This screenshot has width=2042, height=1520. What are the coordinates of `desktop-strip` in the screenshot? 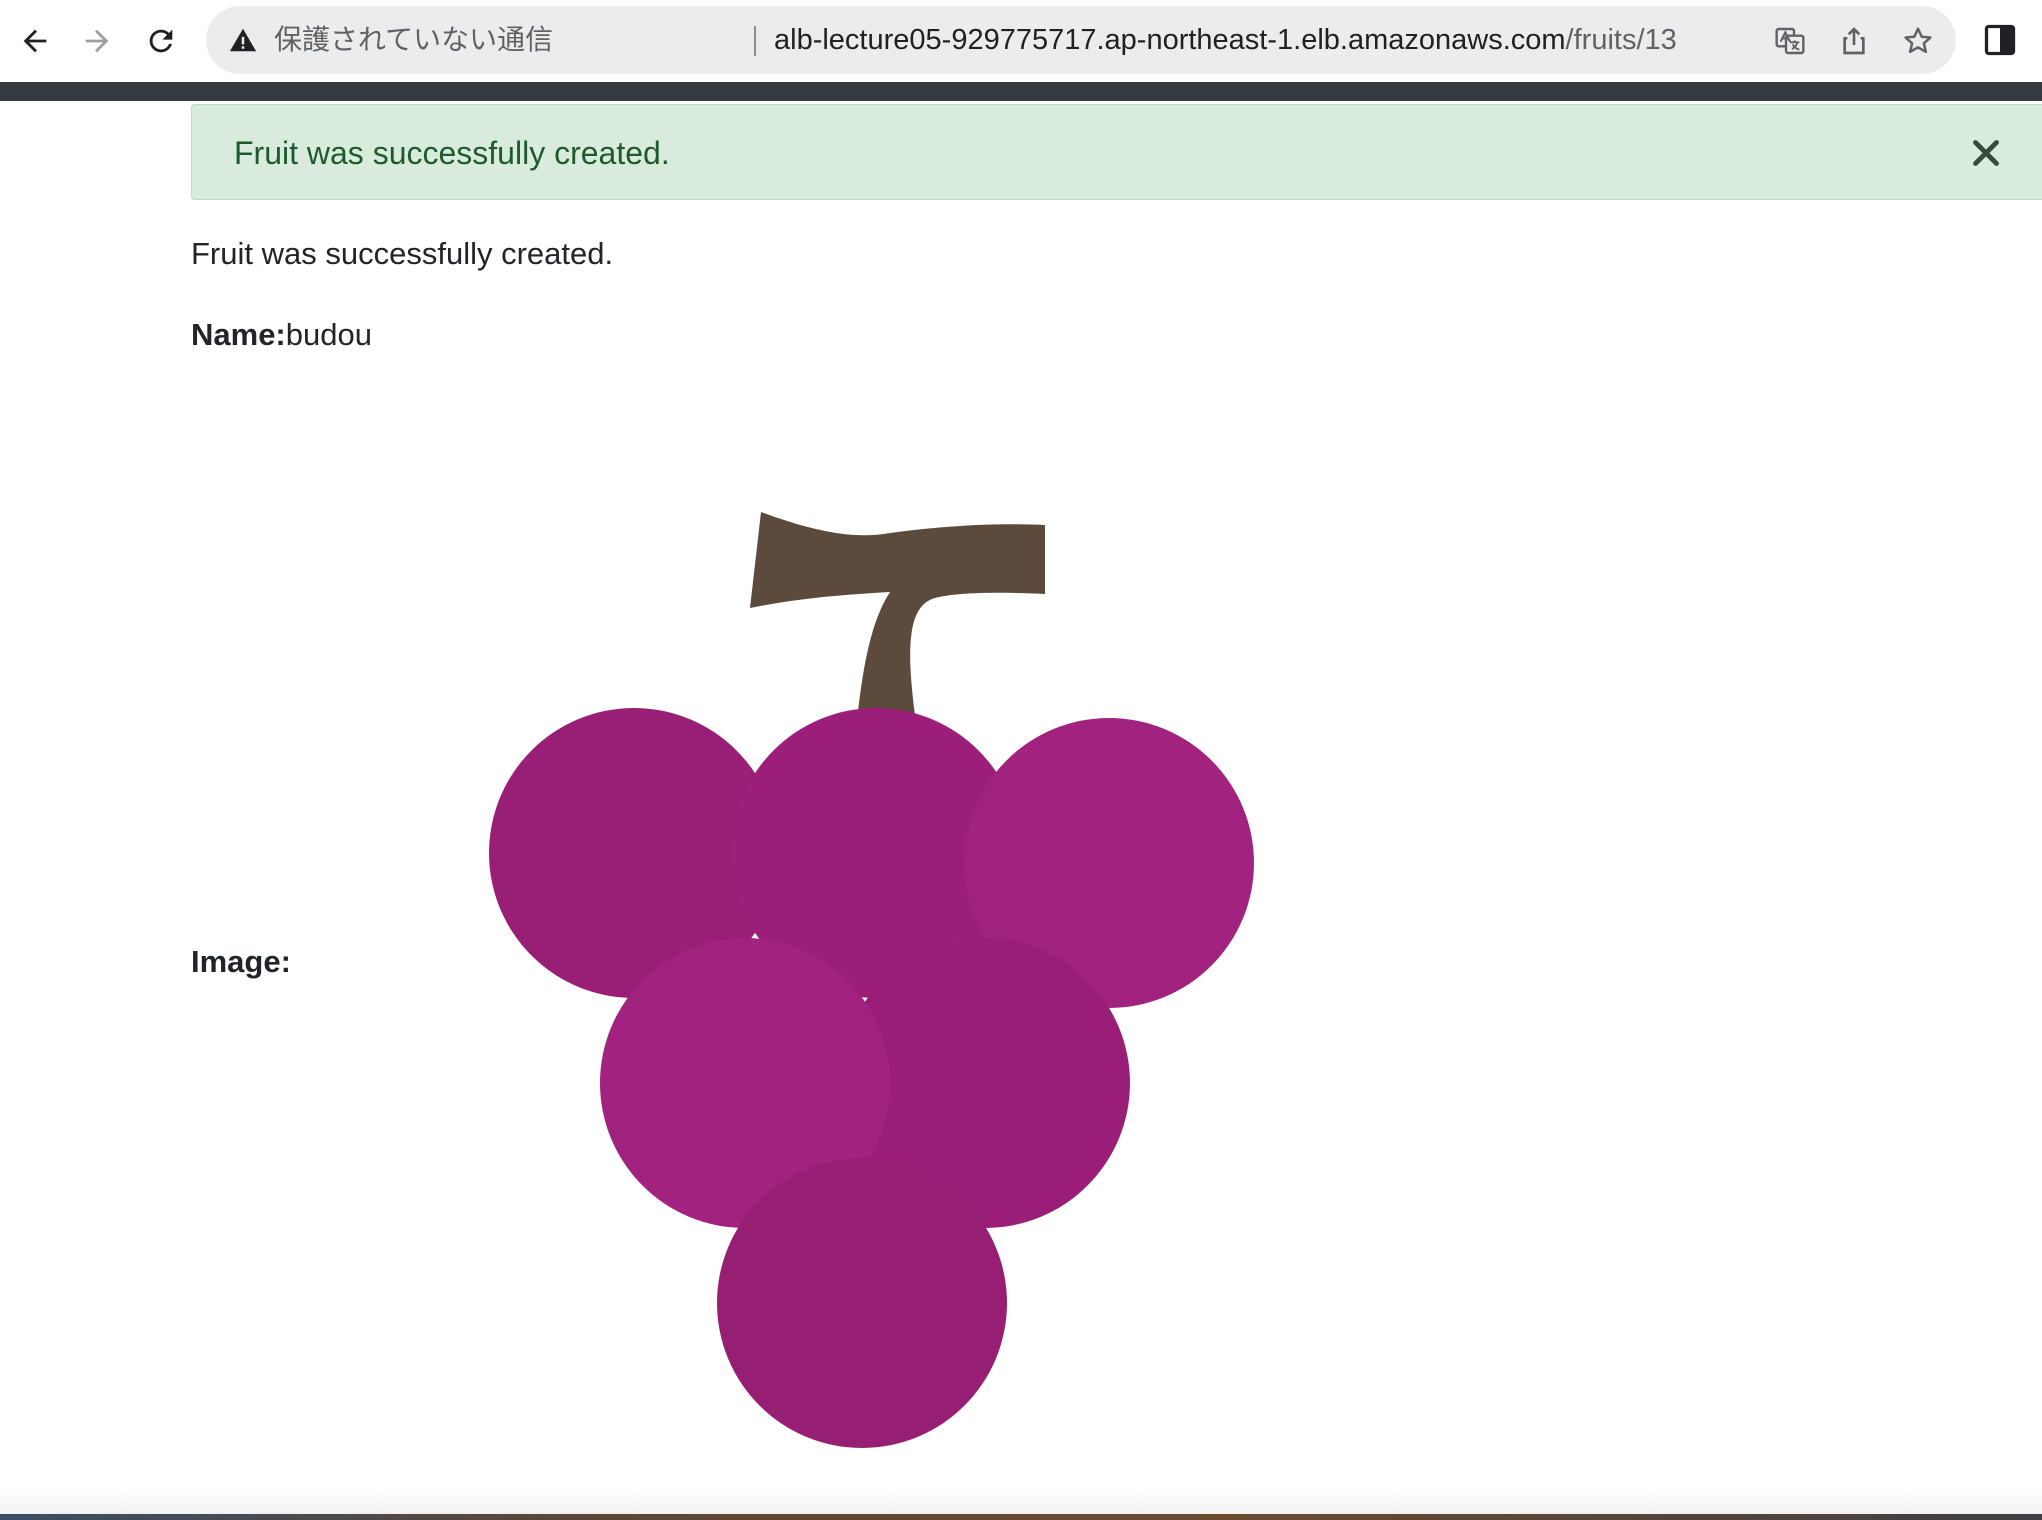 It's located at (1021, 1517).